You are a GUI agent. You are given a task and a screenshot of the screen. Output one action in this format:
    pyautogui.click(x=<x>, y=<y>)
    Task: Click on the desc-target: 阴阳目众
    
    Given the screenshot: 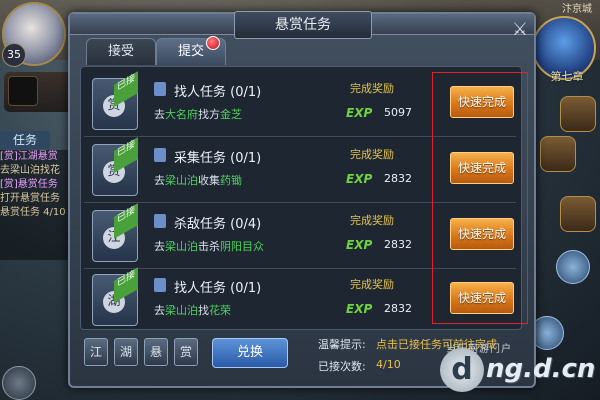 What is the action you would take?
    pyautogui.click(x=242, y=246)
    